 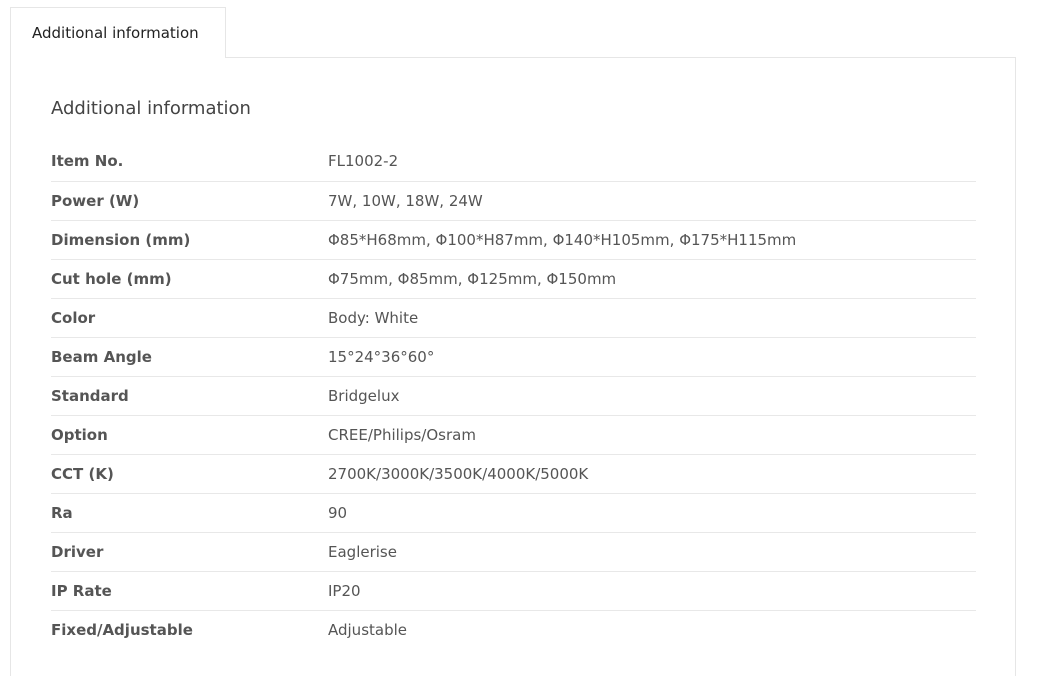 What do you see at coordinates (118, 32) in the screenshot?
I see `tab-additional-information: Additional information` at bounding box center [118, 32].